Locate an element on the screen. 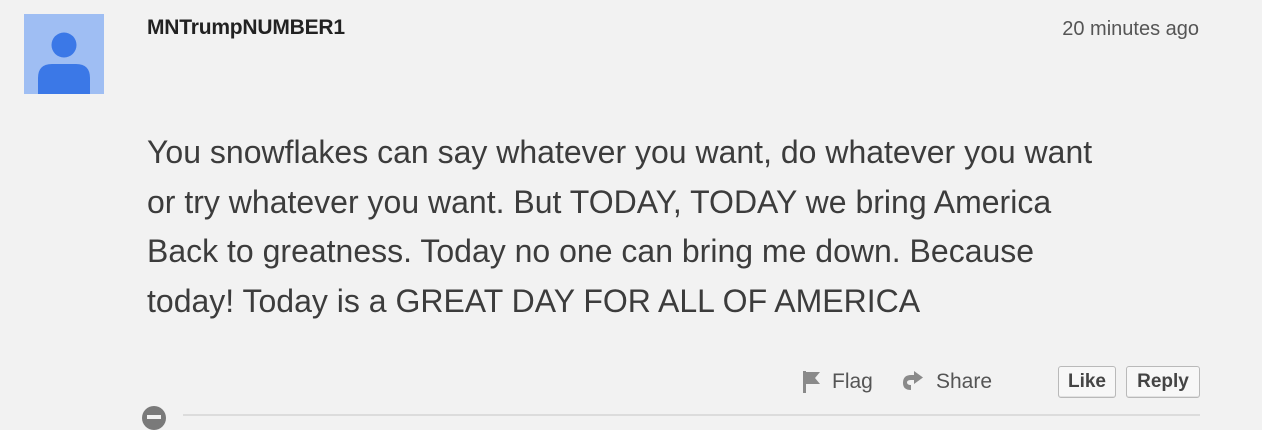 The width and height of the screenshot is (1262, 430). flag-button: Flag is located at coordinates (836, 382).